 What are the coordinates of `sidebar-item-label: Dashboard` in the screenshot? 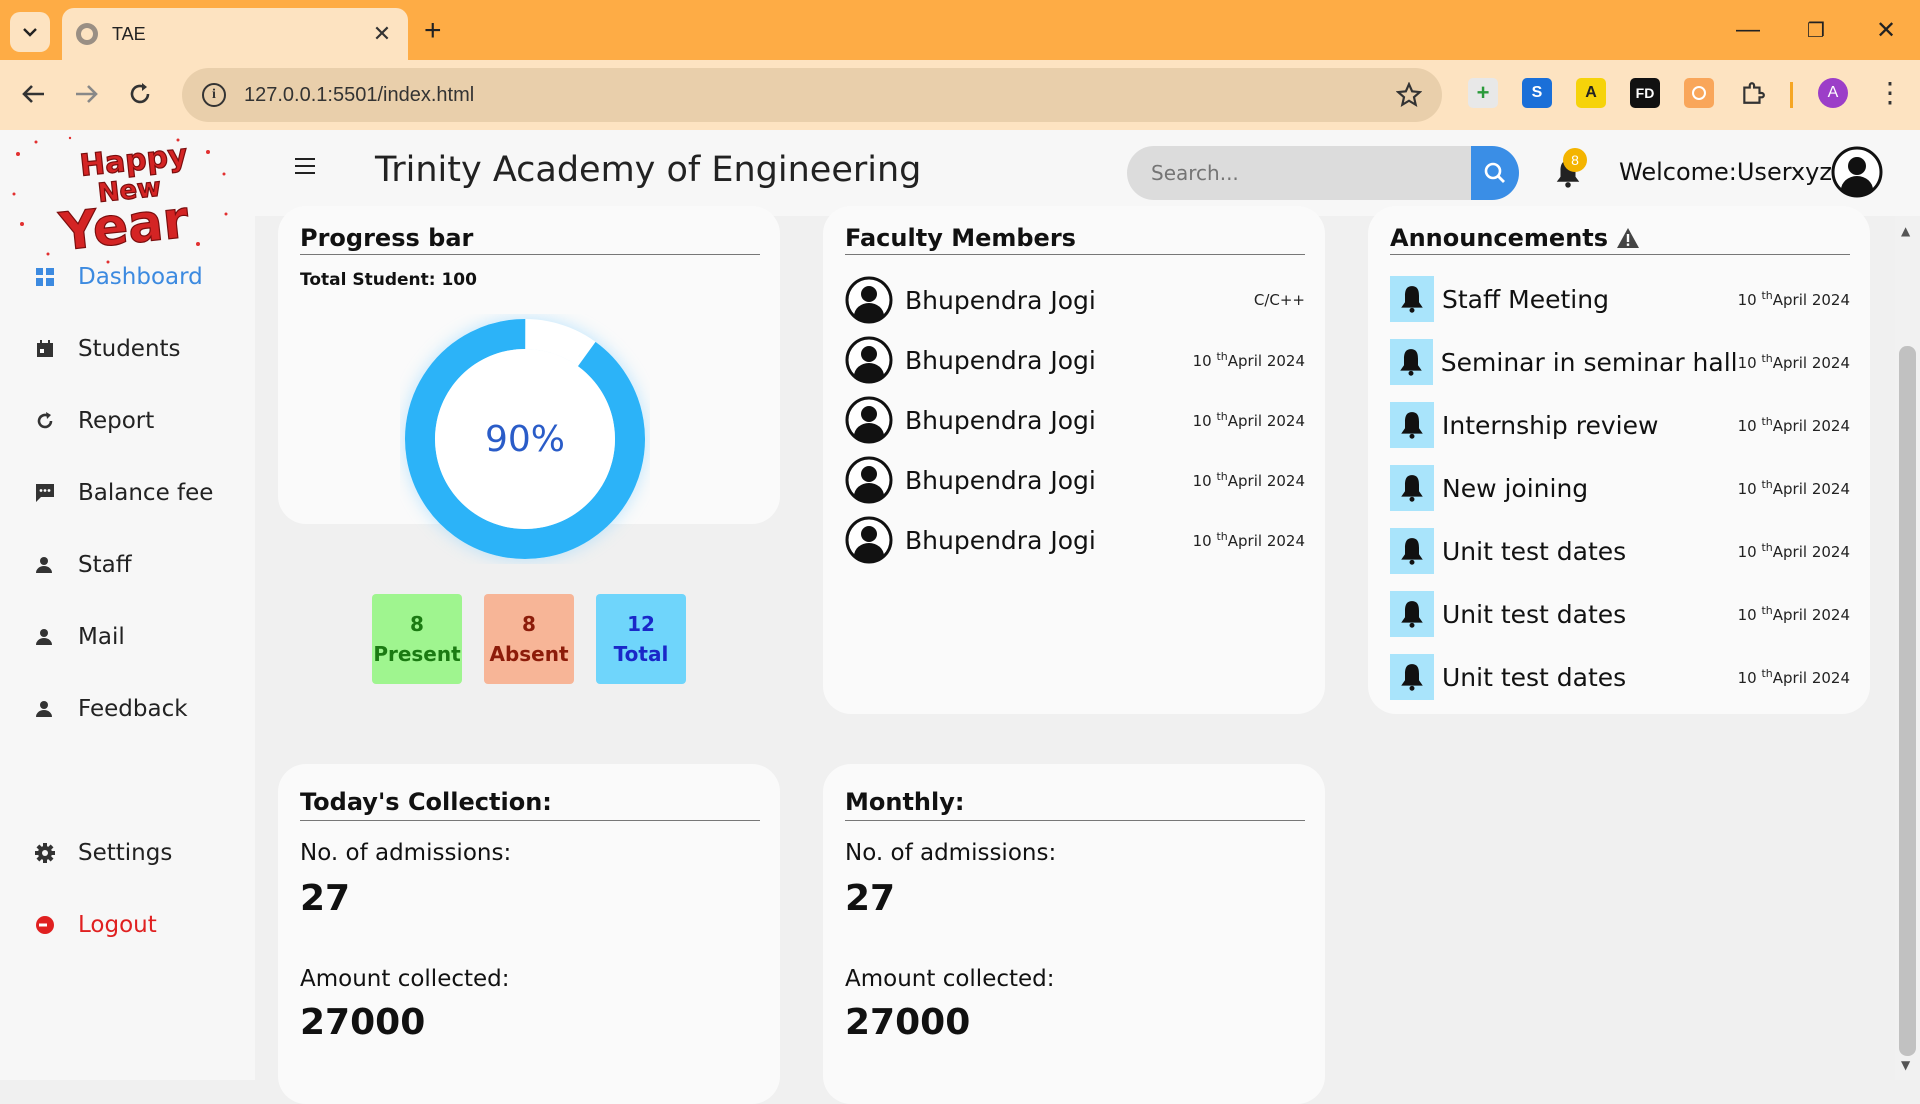 It's located at (140, 277).